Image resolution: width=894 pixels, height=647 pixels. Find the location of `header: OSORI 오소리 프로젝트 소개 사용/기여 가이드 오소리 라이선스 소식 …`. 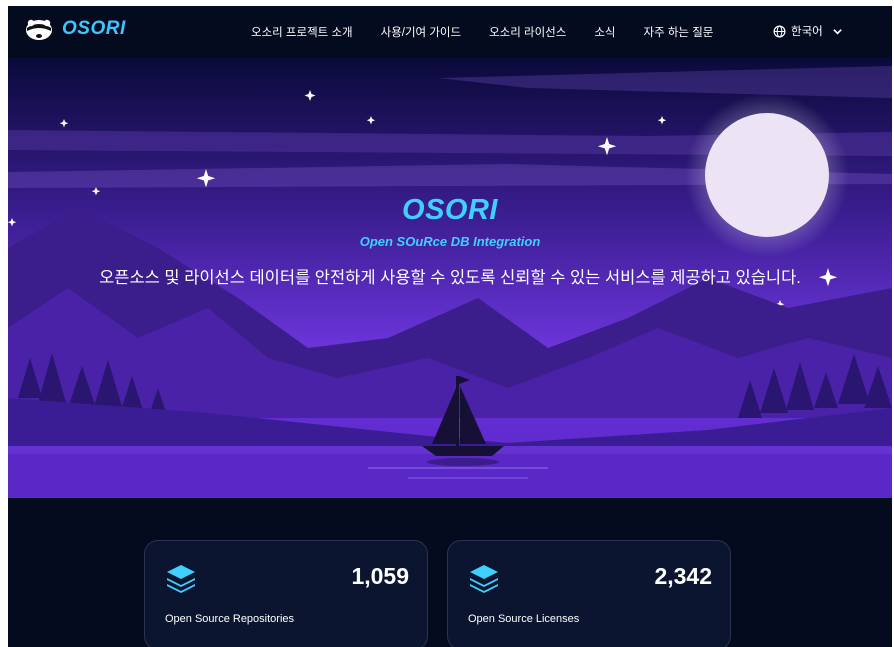

header: OSORI 오소리 프로젝트 소개 사용/기여 가이드 오소리 라이선스 소식 … is located at coordinates (450, 32).